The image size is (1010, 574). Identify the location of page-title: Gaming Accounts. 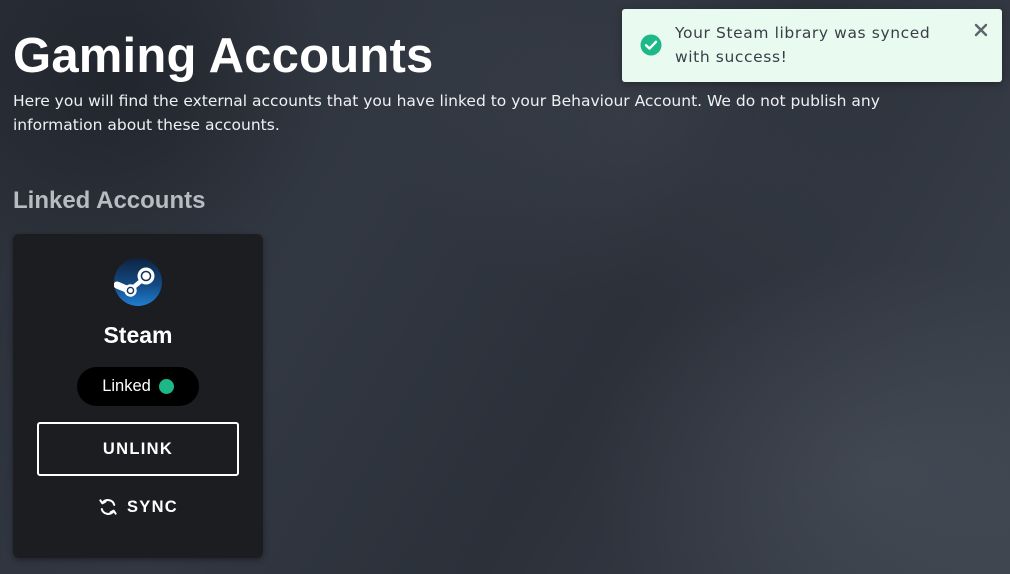
(223, 56).